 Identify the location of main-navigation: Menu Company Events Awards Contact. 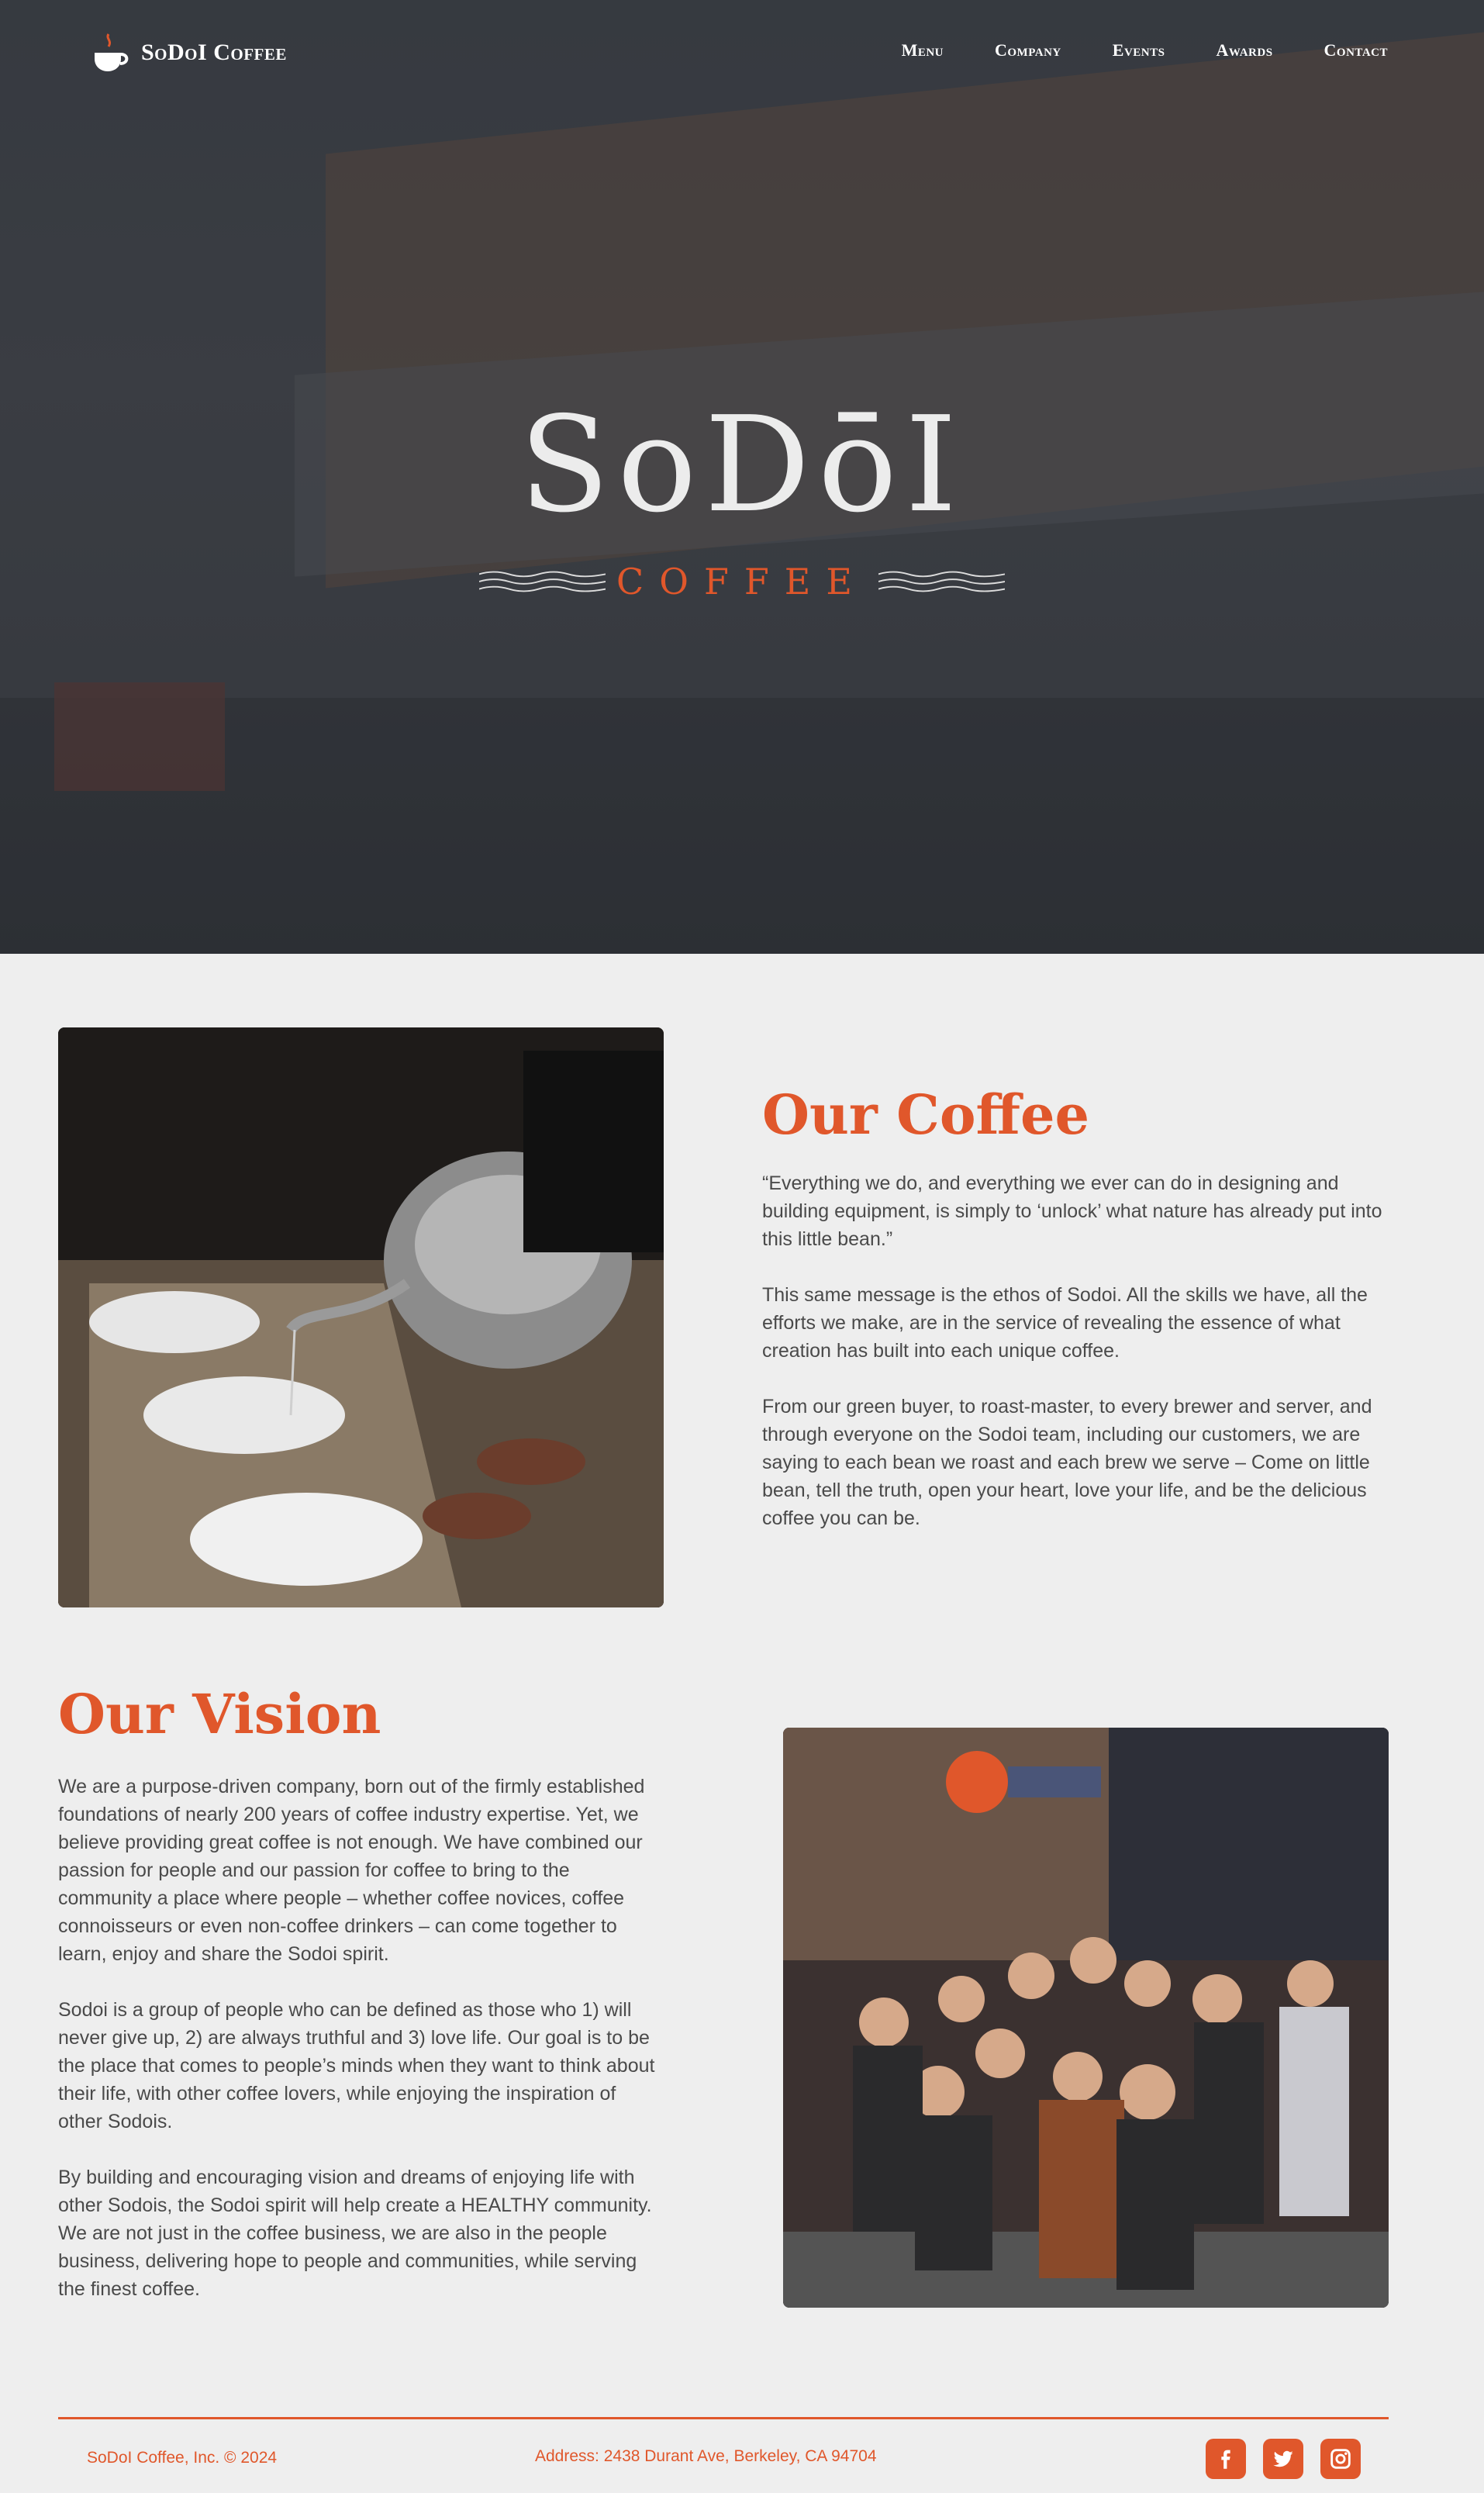
(1145, 50).